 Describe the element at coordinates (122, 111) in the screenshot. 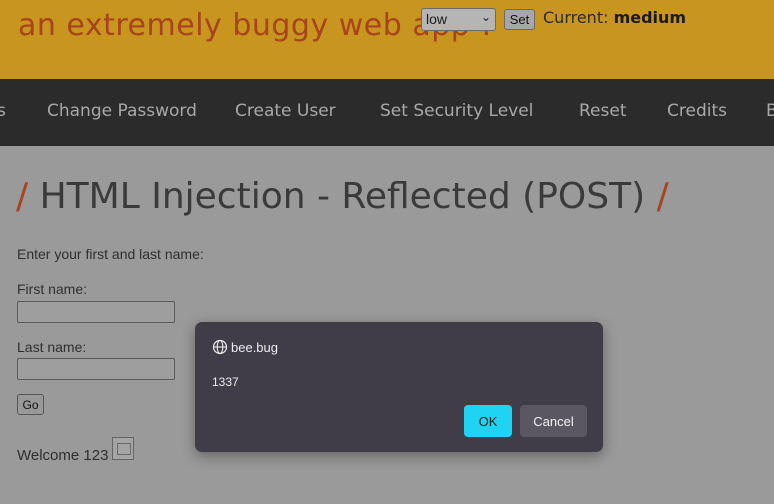

I see `nav-item-change-password: Change Password` at that location.